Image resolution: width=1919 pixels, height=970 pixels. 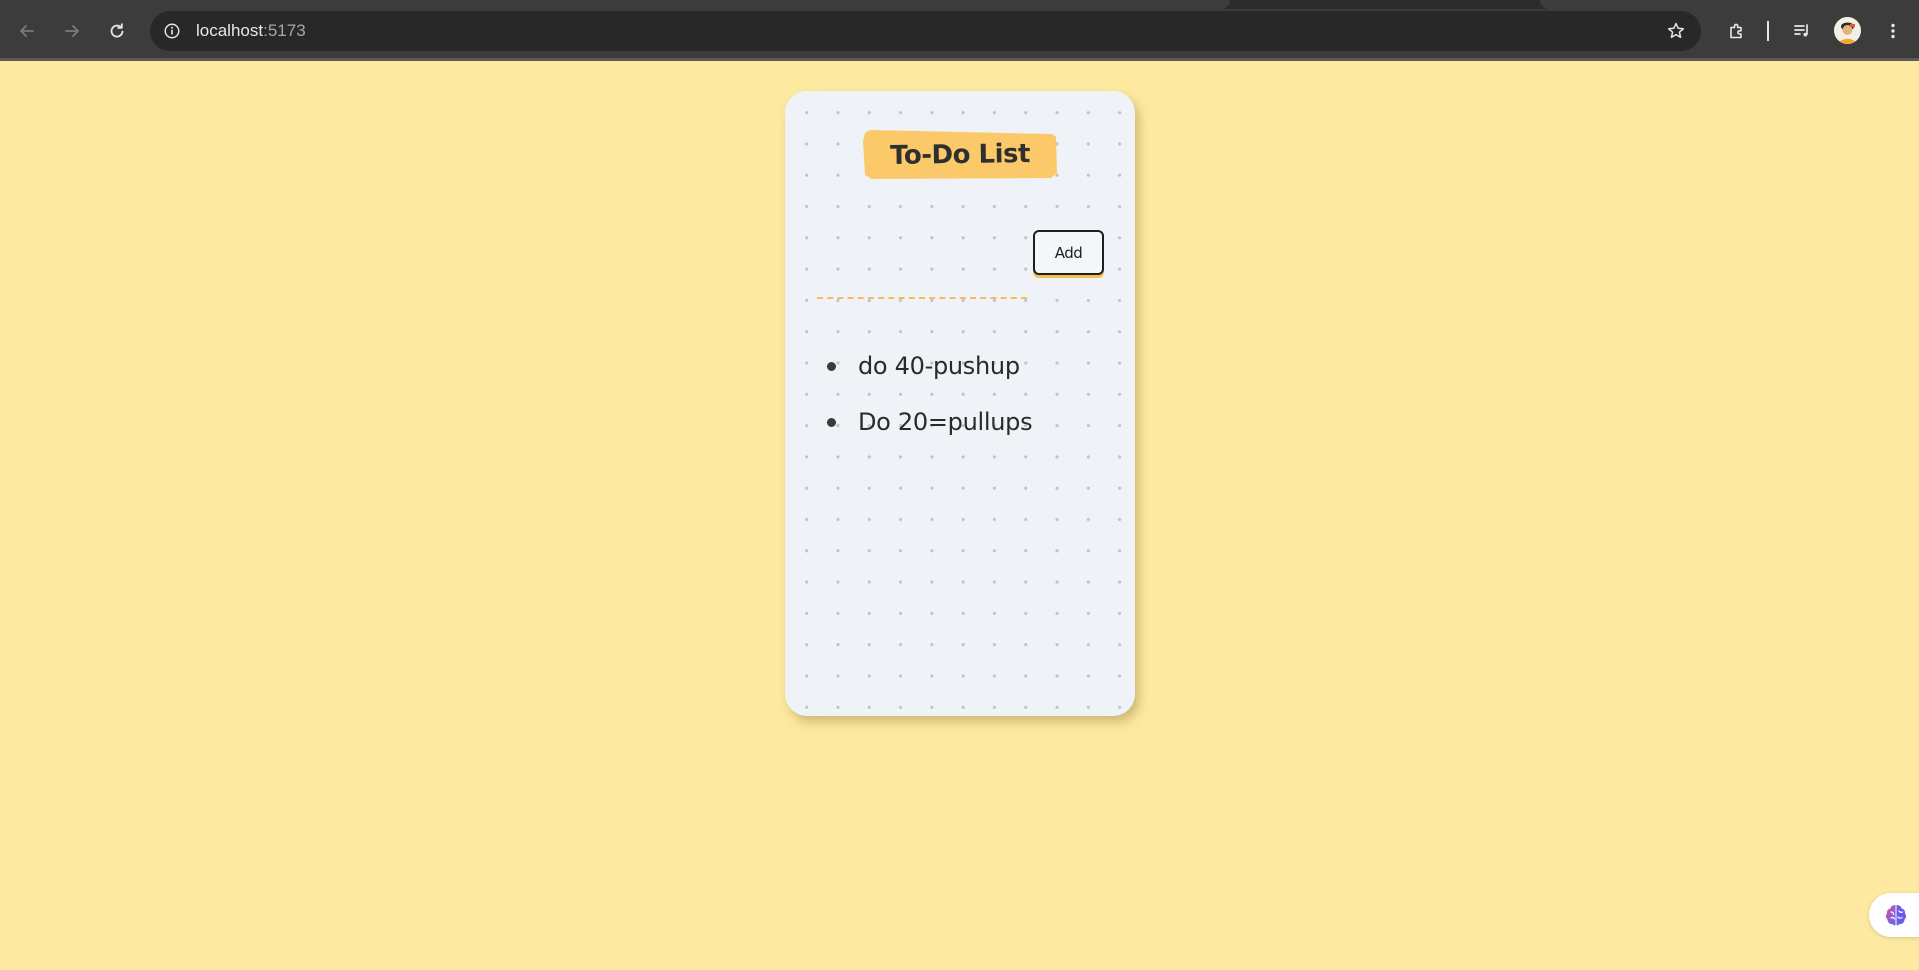 I want to click on media-queue-icon, so click(x=1802, y=31).